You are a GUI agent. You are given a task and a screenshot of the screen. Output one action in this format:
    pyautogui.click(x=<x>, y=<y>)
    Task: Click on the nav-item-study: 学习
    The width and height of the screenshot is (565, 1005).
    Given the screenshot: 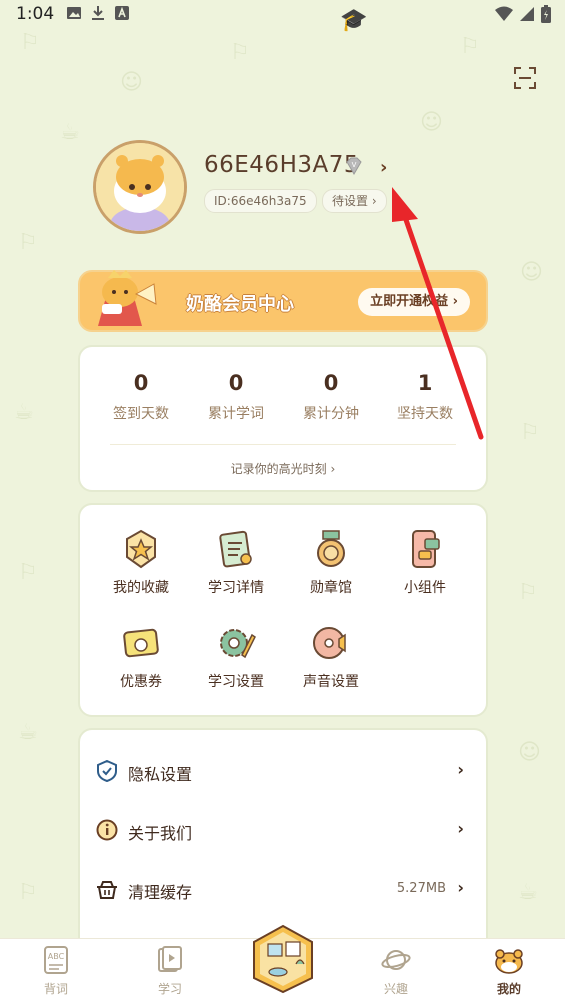 What is the action you would take?
    pyautogui.click(x=170, y=971)
    